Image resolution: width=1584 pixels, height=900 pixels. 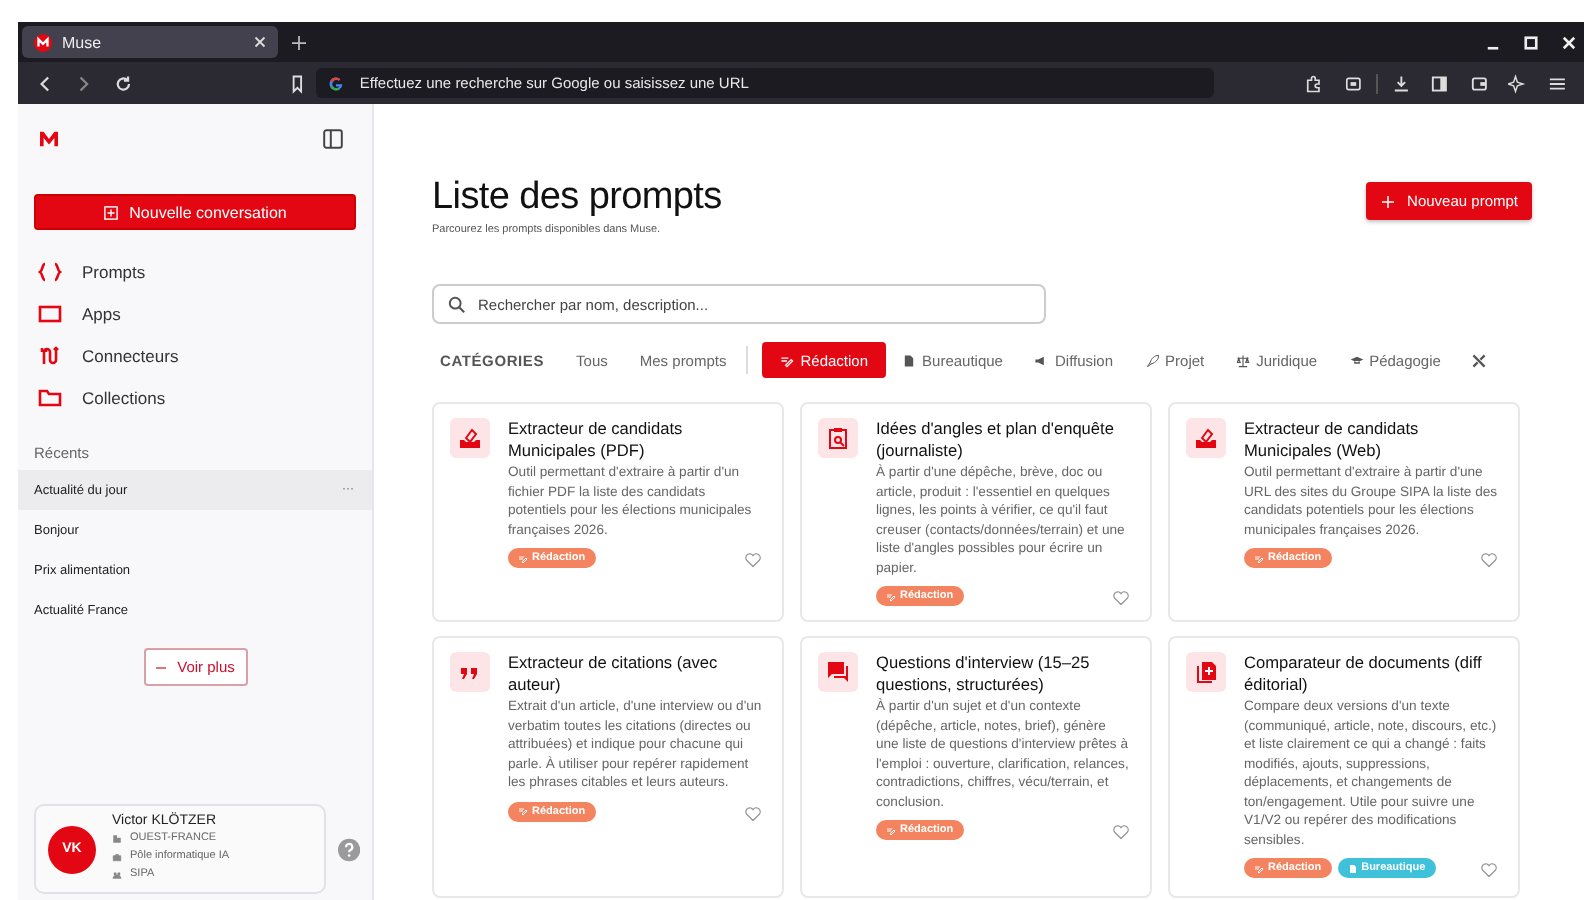 I want to click on wallet-icon, so click(x=1479, y=83).